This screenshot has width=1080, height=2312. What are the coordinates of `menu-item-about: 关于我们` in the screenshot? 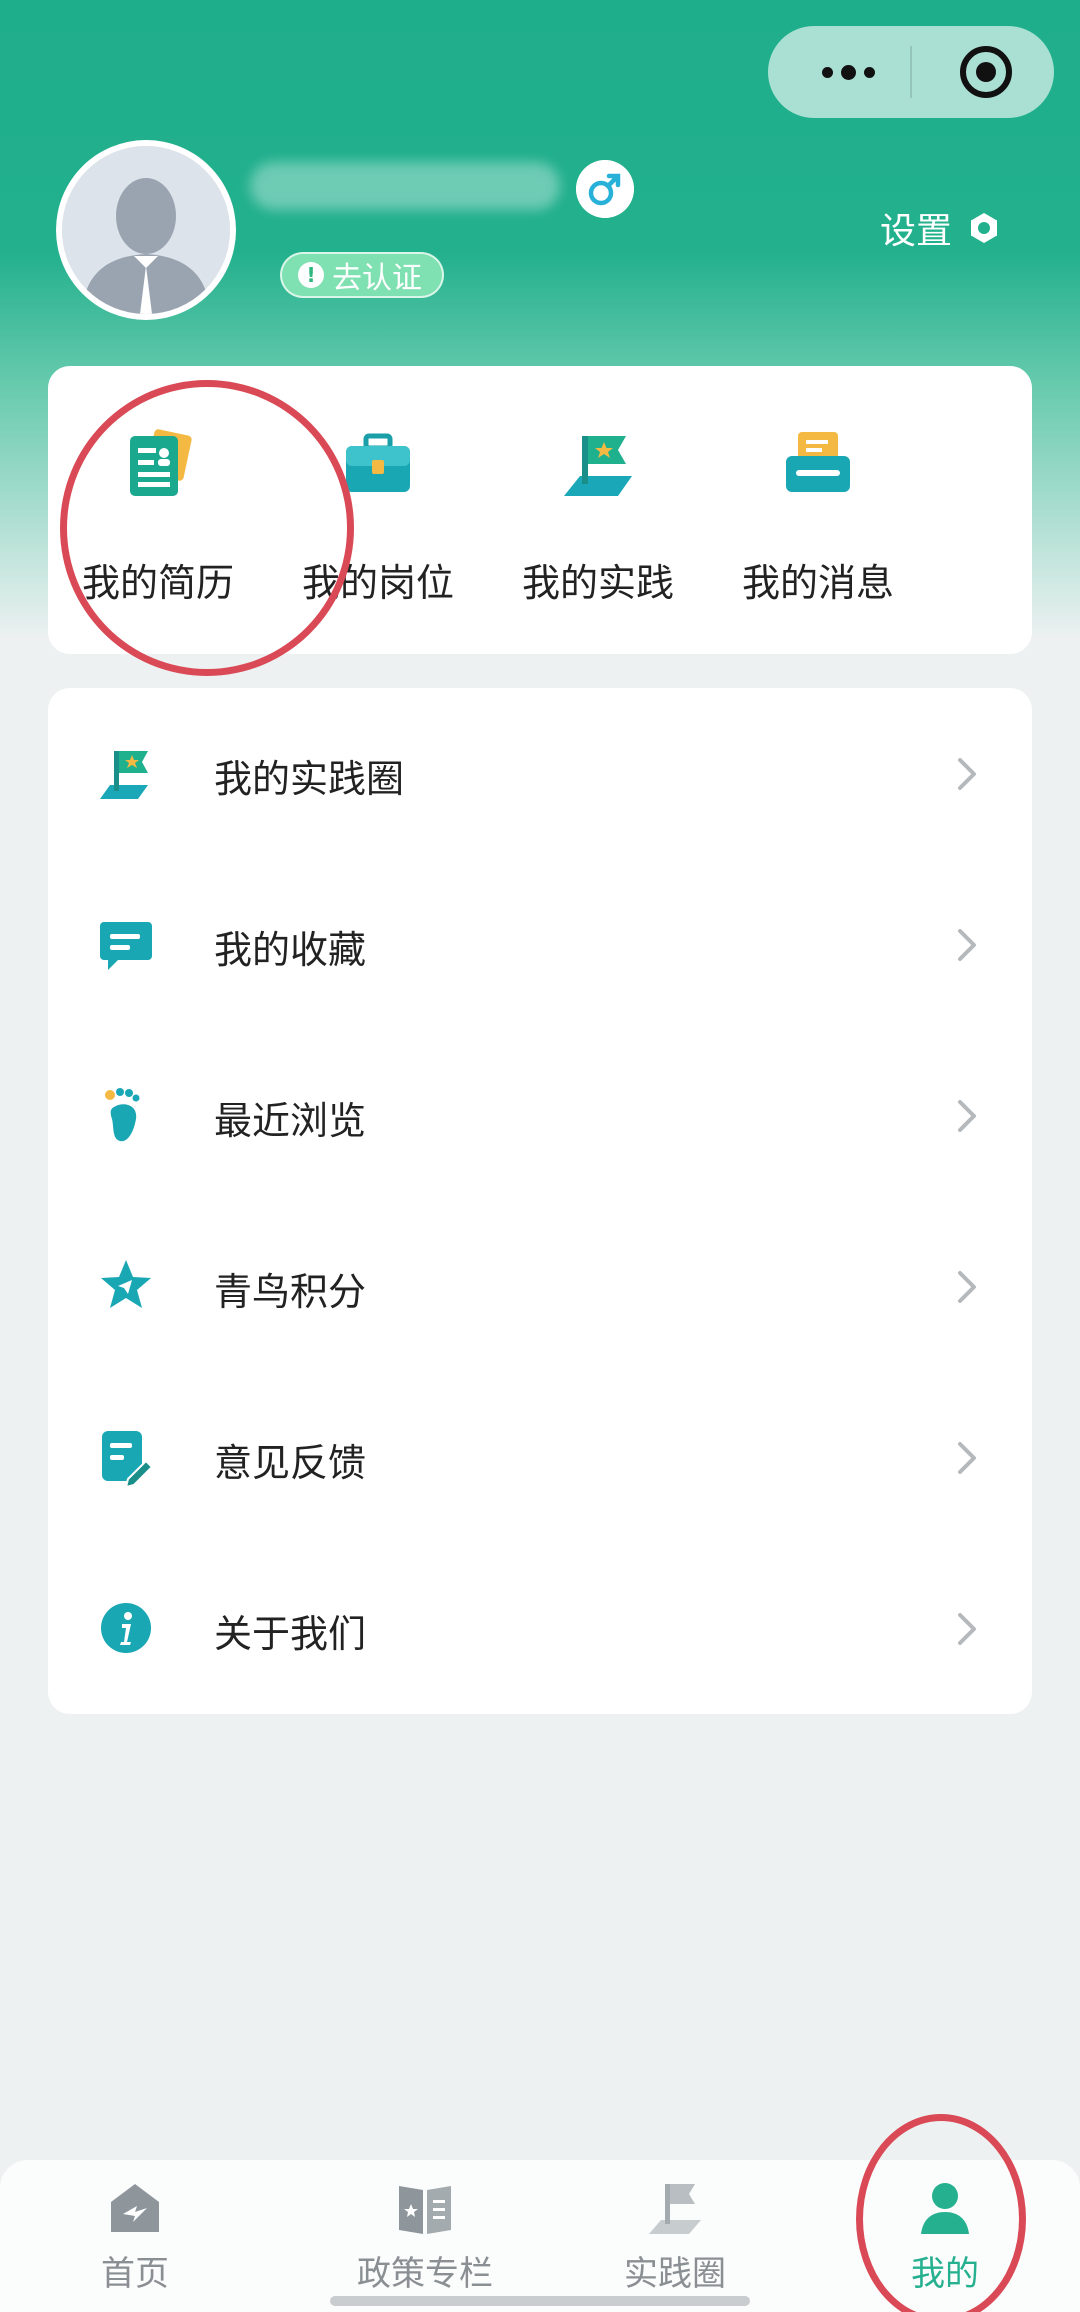 It's located at (540, 1628).